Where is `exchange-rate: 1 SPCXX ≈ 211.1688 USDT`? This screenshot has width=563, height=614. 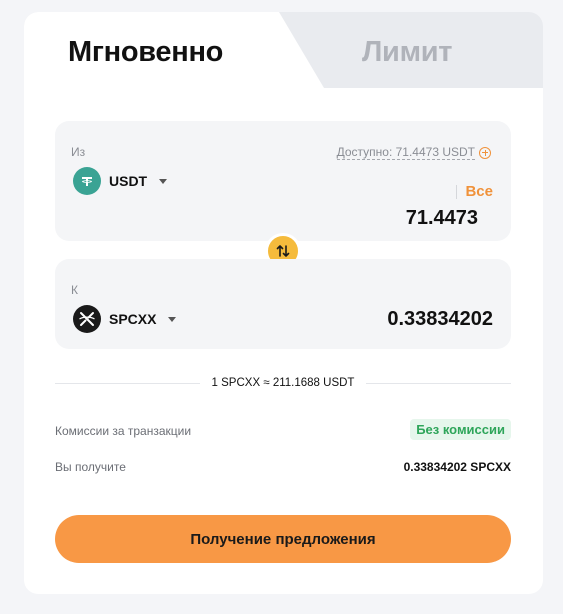 exchange-rate: 1 SPCXX ≈ 211.1688 USDT is located at coordinates (283, 383).